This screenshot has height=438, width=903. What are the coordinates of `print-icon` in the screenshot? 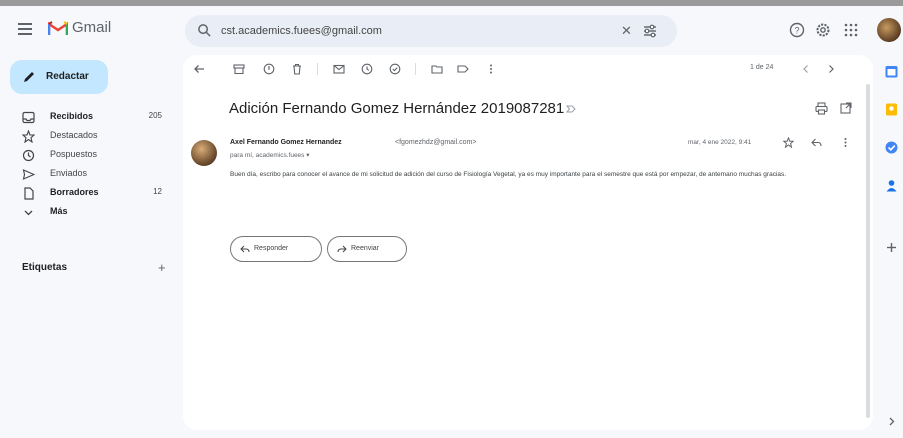 It's located at (821, 108).